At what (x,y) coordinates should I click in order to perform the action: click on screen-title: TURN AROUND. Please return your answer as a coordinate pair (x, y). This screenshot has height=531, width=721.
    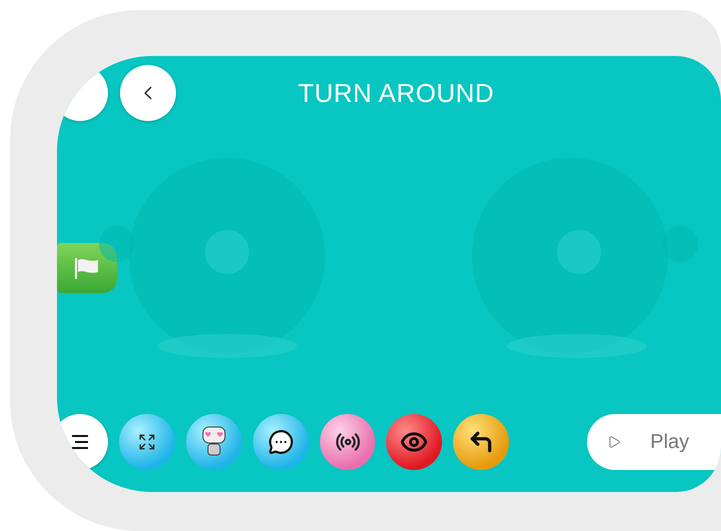
    Looking at the image, I should click on (396, 93).